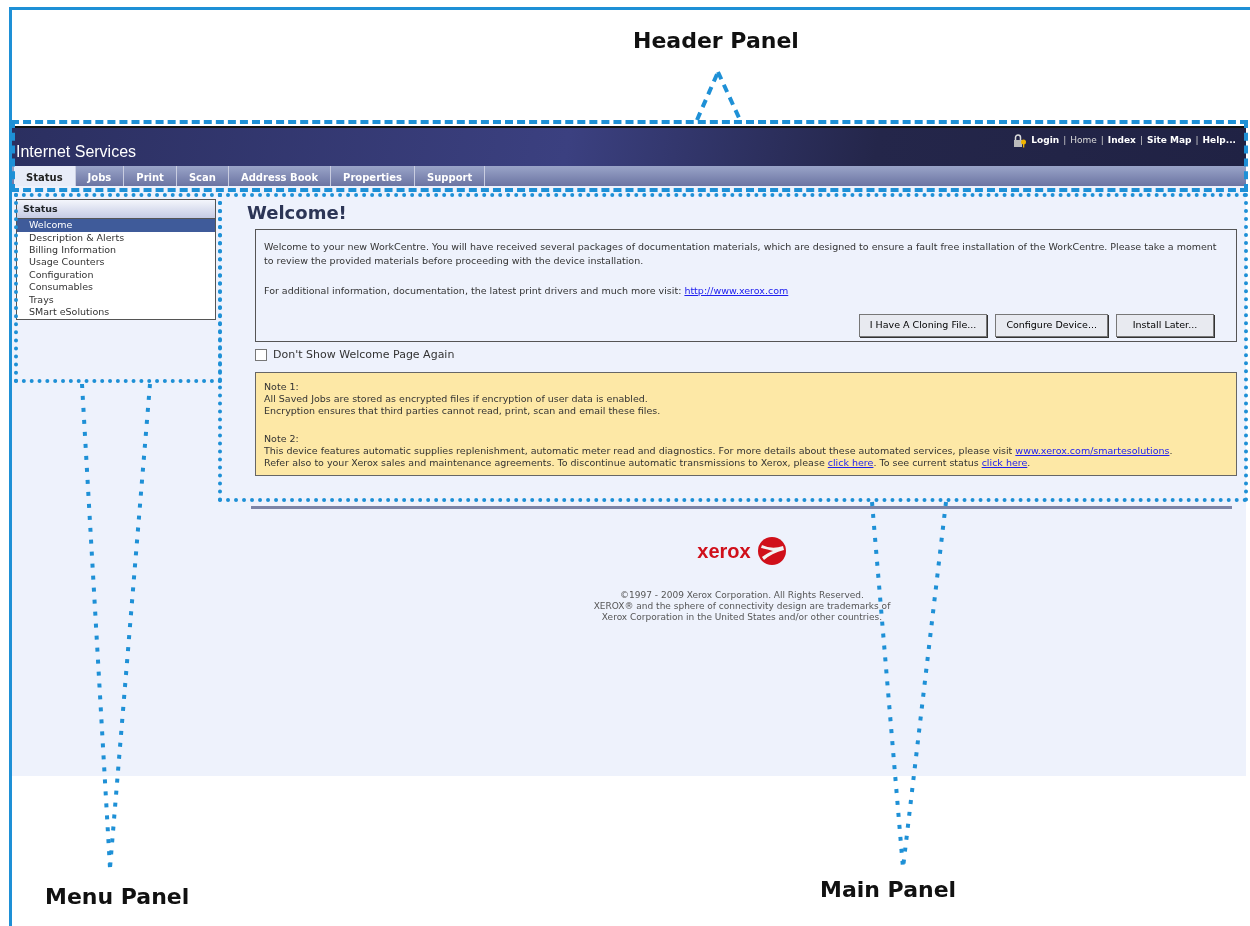 The image size is (1250, 926). What do you see at coordinates (116, 300) in the screenshot?
I see `menu-item: Trays` at bounding box center [116, 300].